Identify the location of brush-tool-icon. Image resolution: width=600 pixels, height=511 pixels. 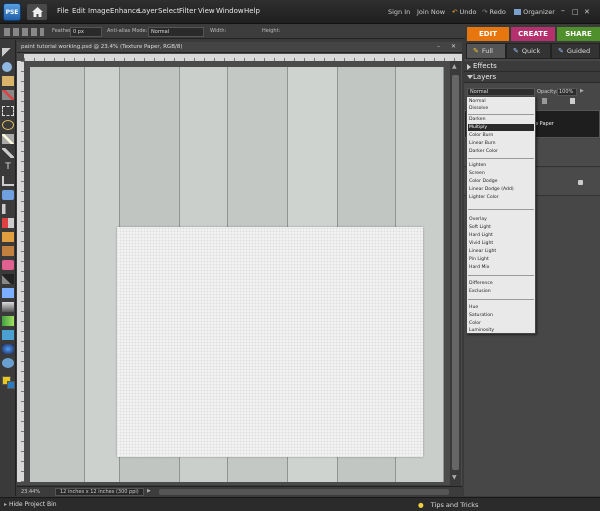
(8, 279).